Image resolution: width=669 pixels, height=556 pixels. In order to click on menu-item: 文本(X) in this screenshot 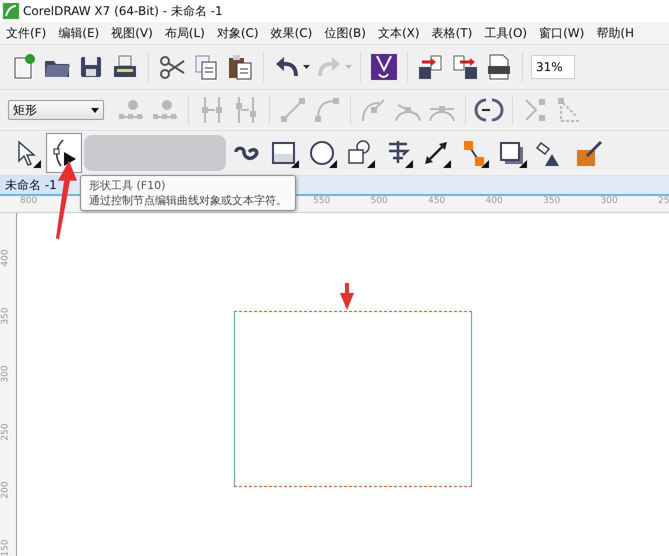, I will do `click(399, 33)`.